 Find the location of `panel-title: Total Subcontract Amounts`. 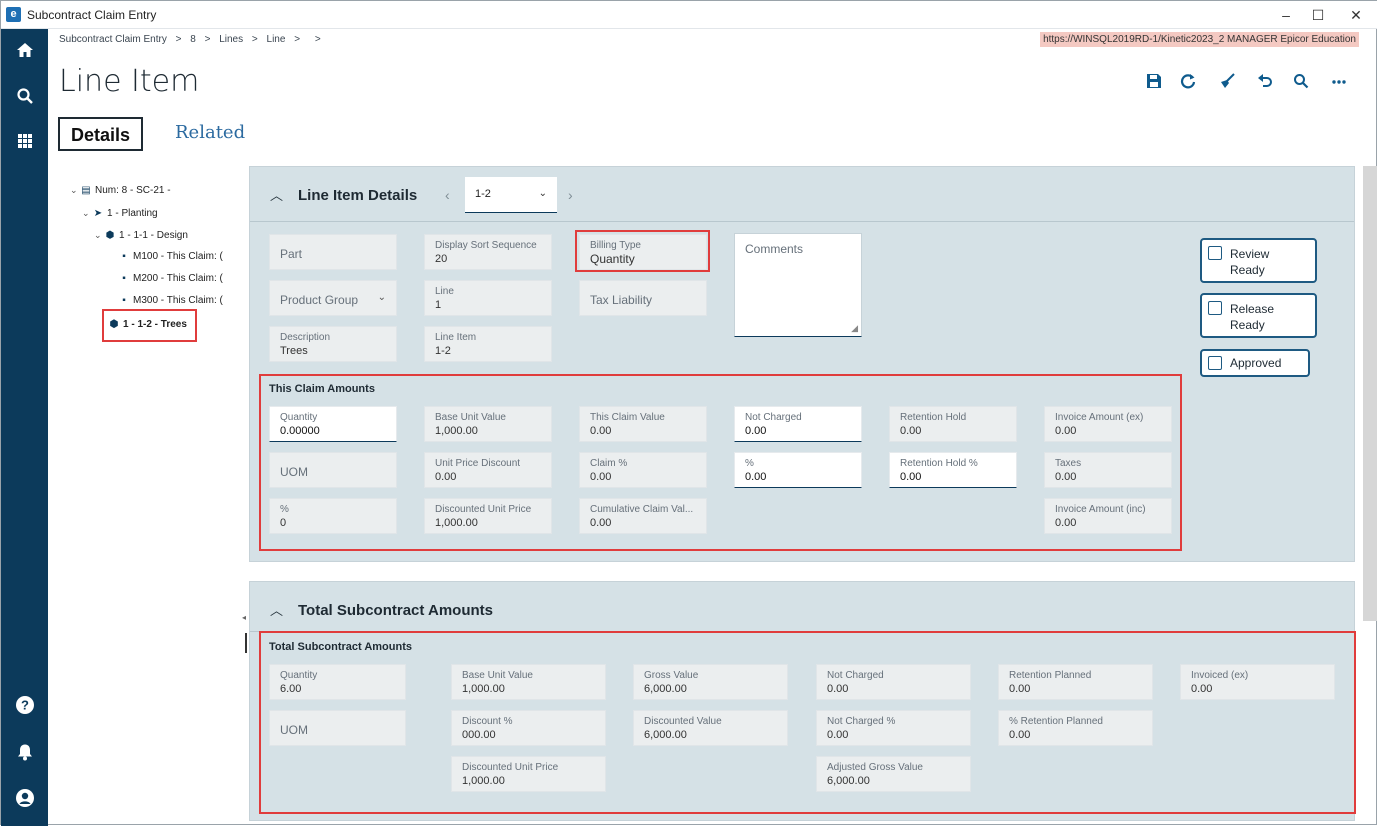

panel-title: Total Subcontract Amounts is located at coordinates (395, 610).